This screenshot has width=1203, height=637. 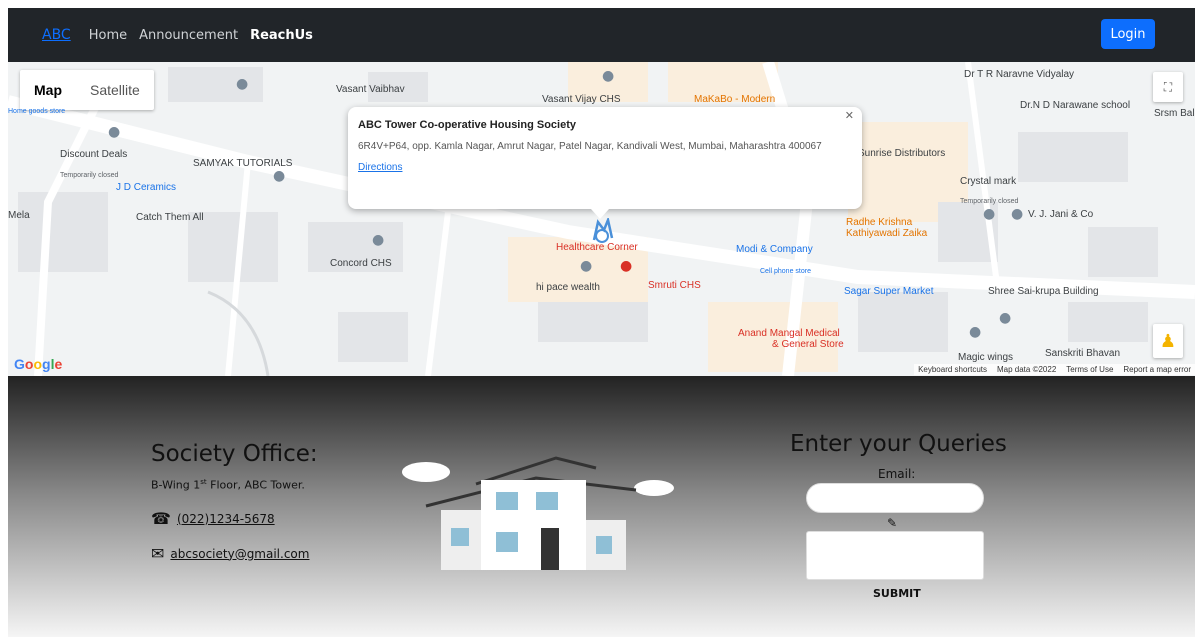 What do you see at coordinates (1075, 105) in the screenshot?
I see `map-label: Dr.N D Narawane school` at bounding box center [1075, 105].